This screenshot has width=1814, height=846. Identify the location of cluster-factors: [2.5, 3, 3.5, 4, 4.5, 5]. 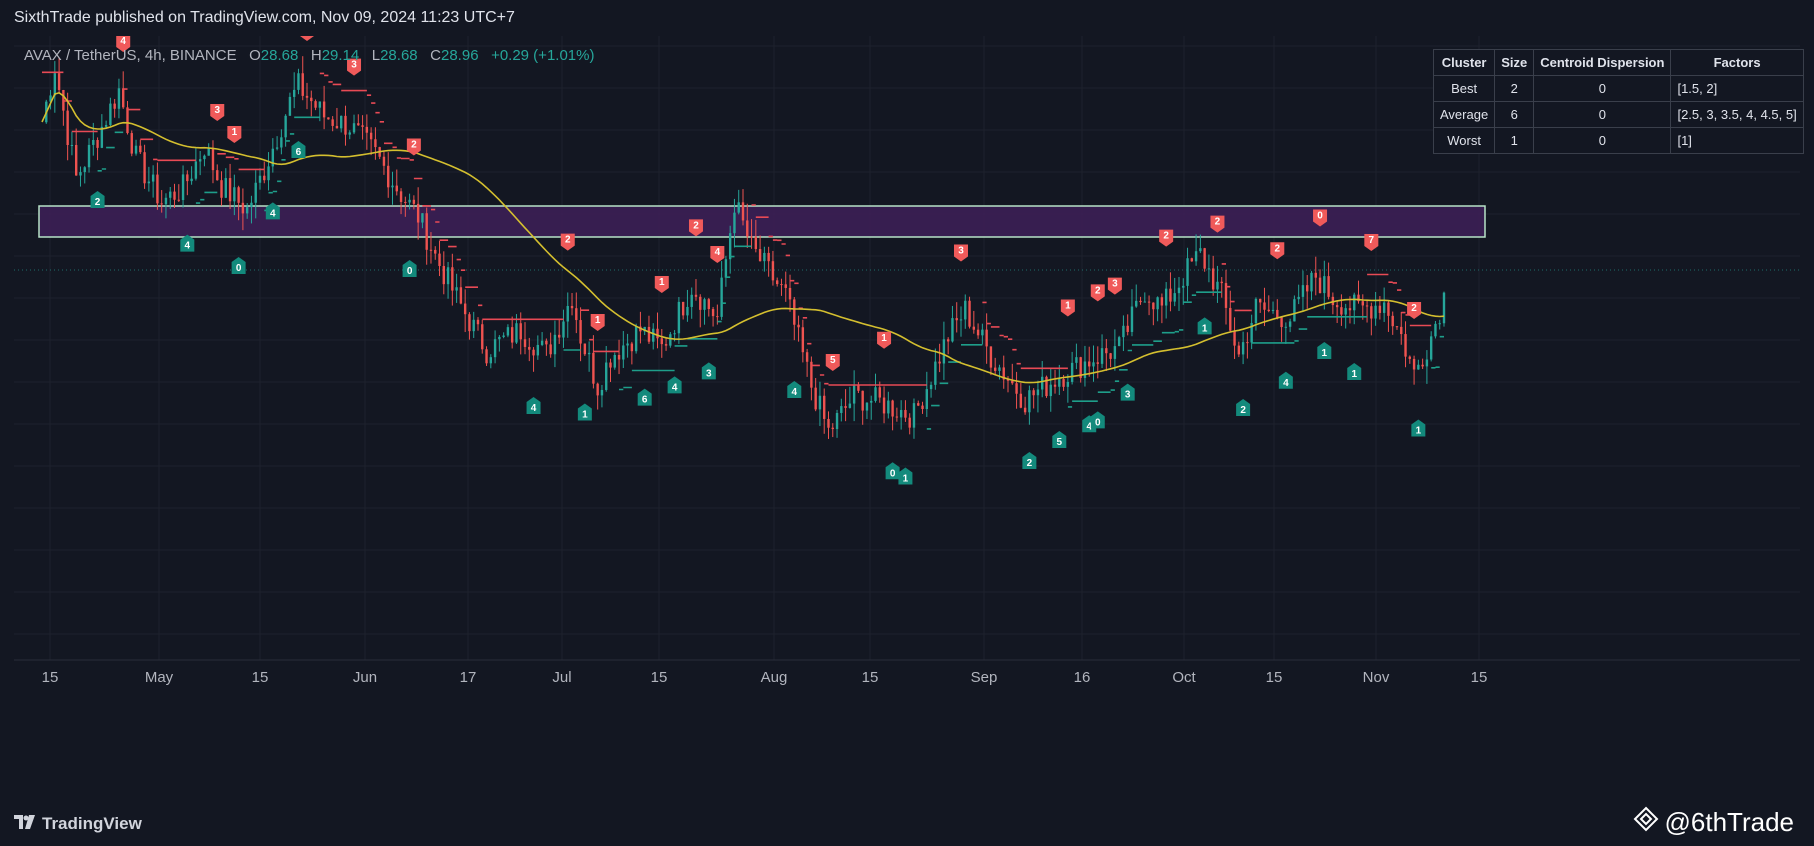
(1737, 114).